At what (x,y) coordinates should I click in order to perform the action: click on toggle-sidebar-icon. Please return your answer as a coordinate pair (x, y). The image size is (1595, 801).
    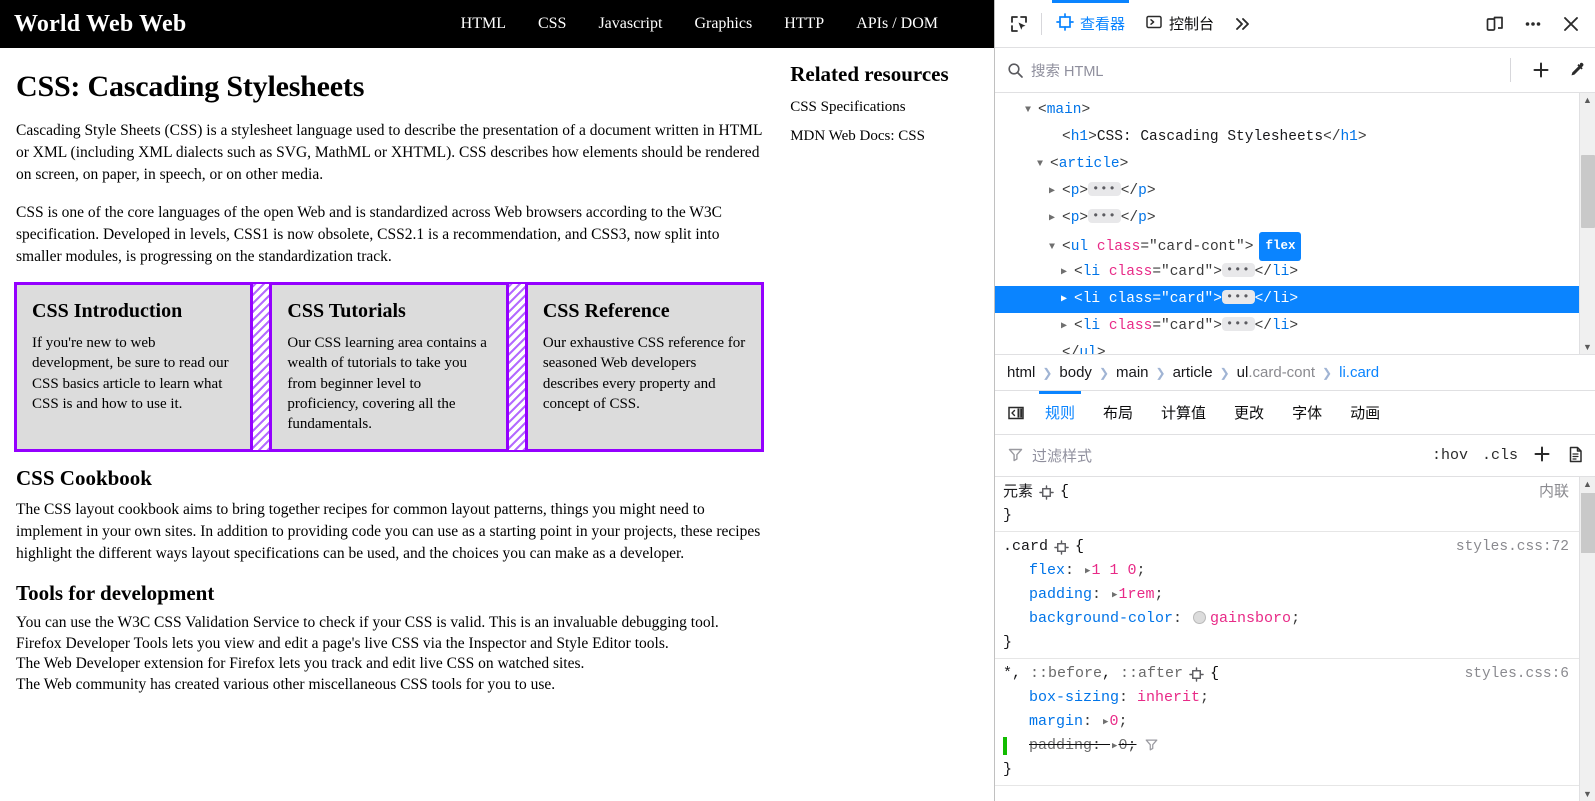
    Looking at the image, I should click on (1016, 412).